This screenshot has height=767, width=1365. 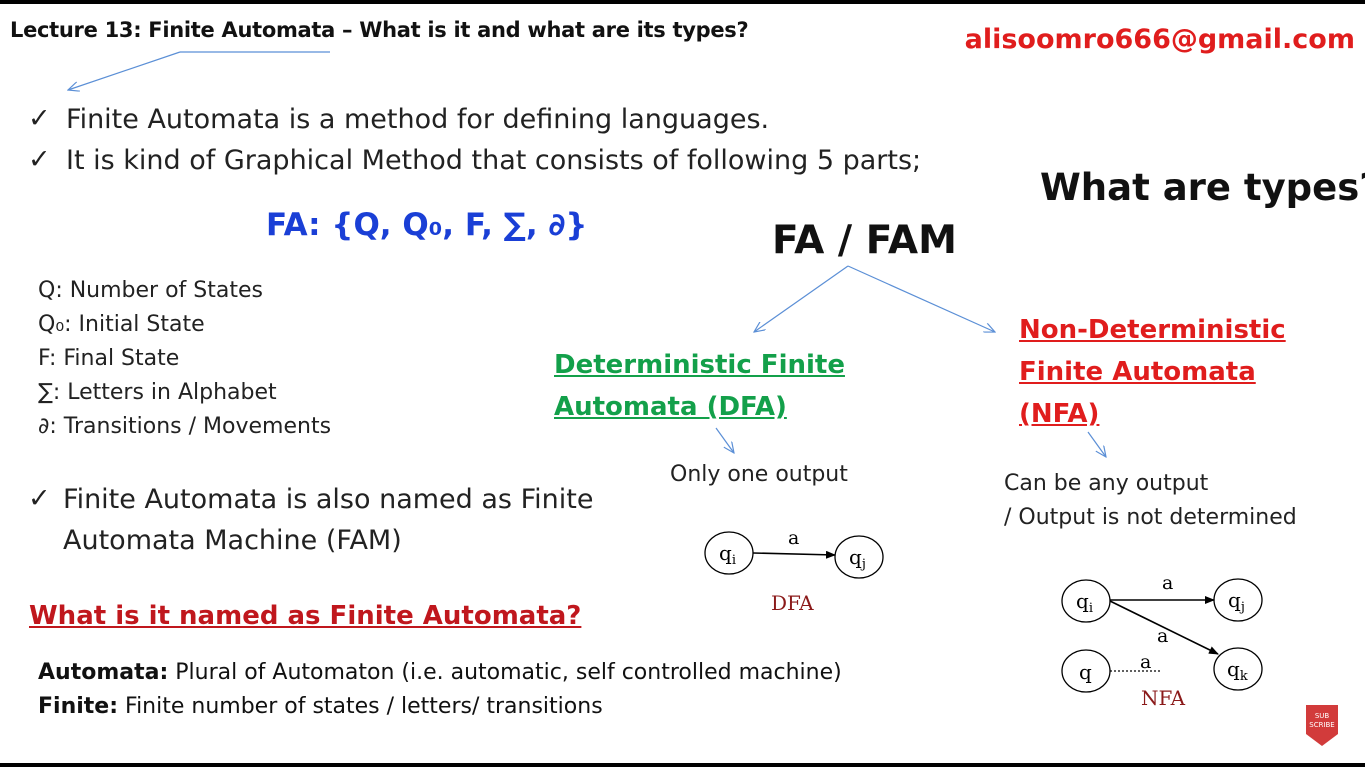 I want to click on nfa-state-qi-label: qi, so click(x=1084, y=602).